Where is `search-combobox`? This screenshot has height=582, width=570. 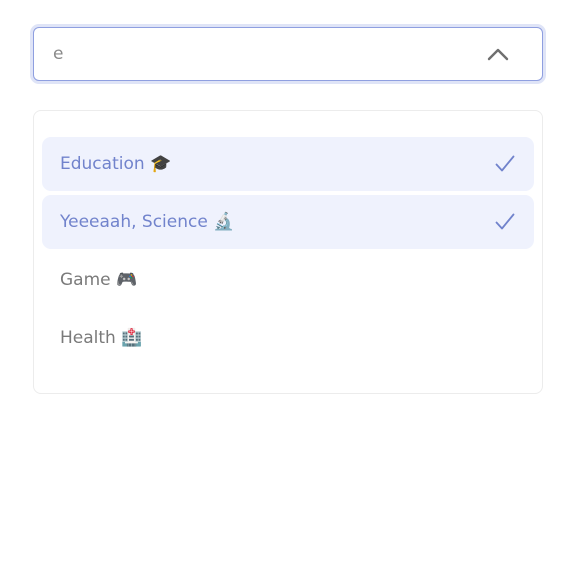
search-combobox is located at coordinates (288, 54).